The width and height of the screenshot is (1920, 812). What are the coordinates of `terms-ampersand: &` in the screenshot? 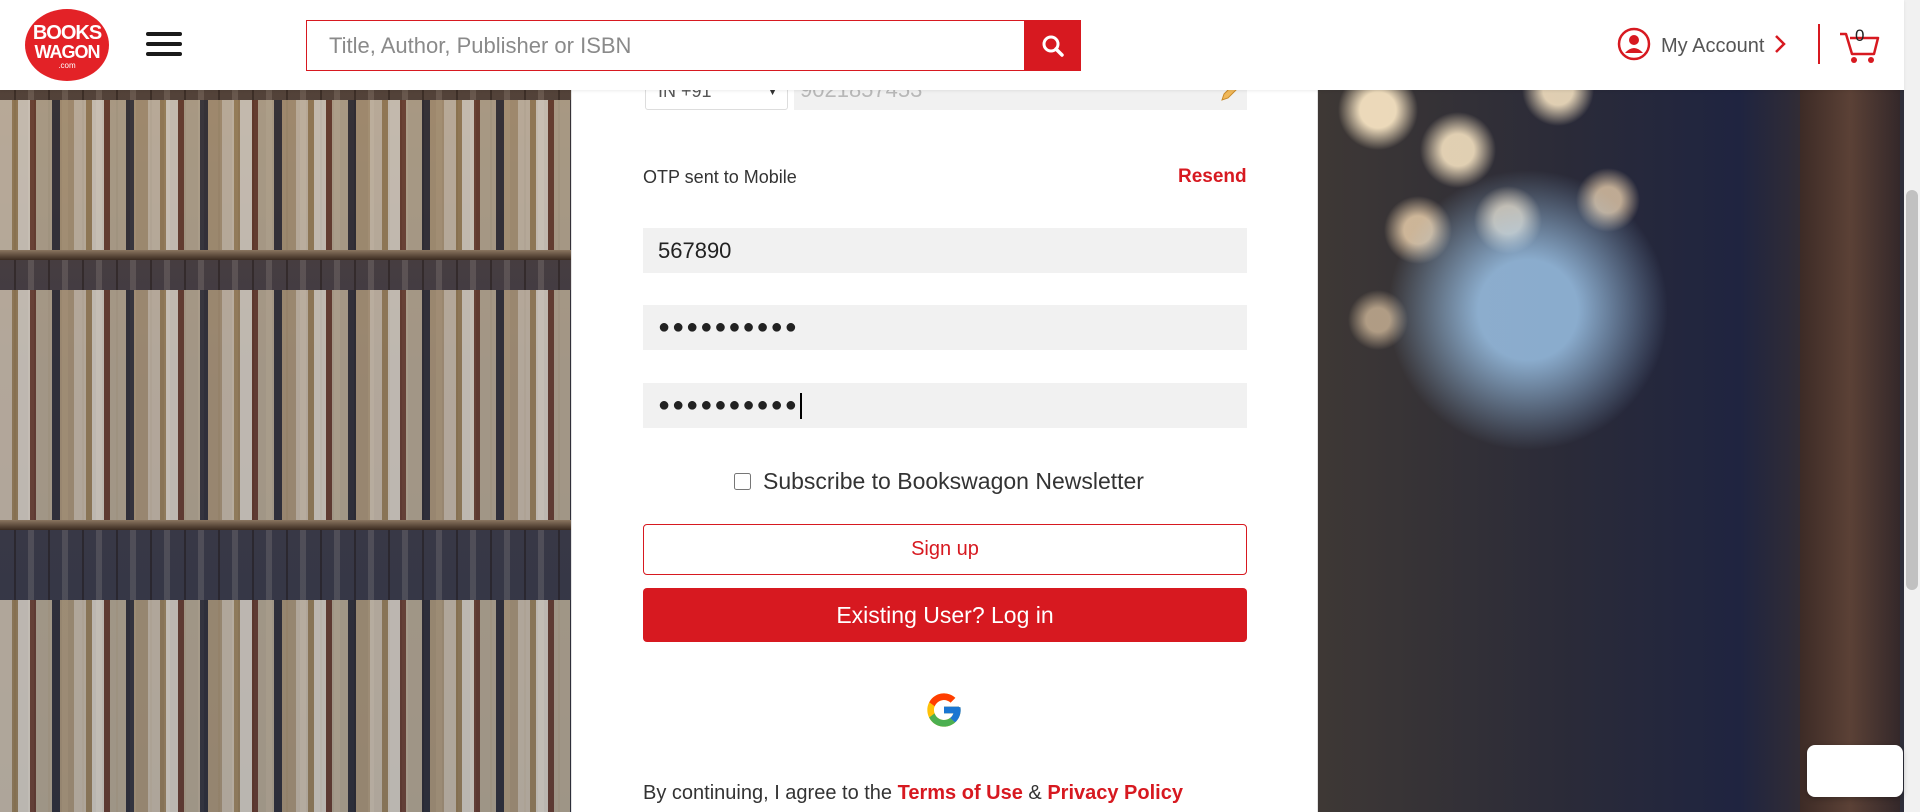 It's located at (1035, 793).